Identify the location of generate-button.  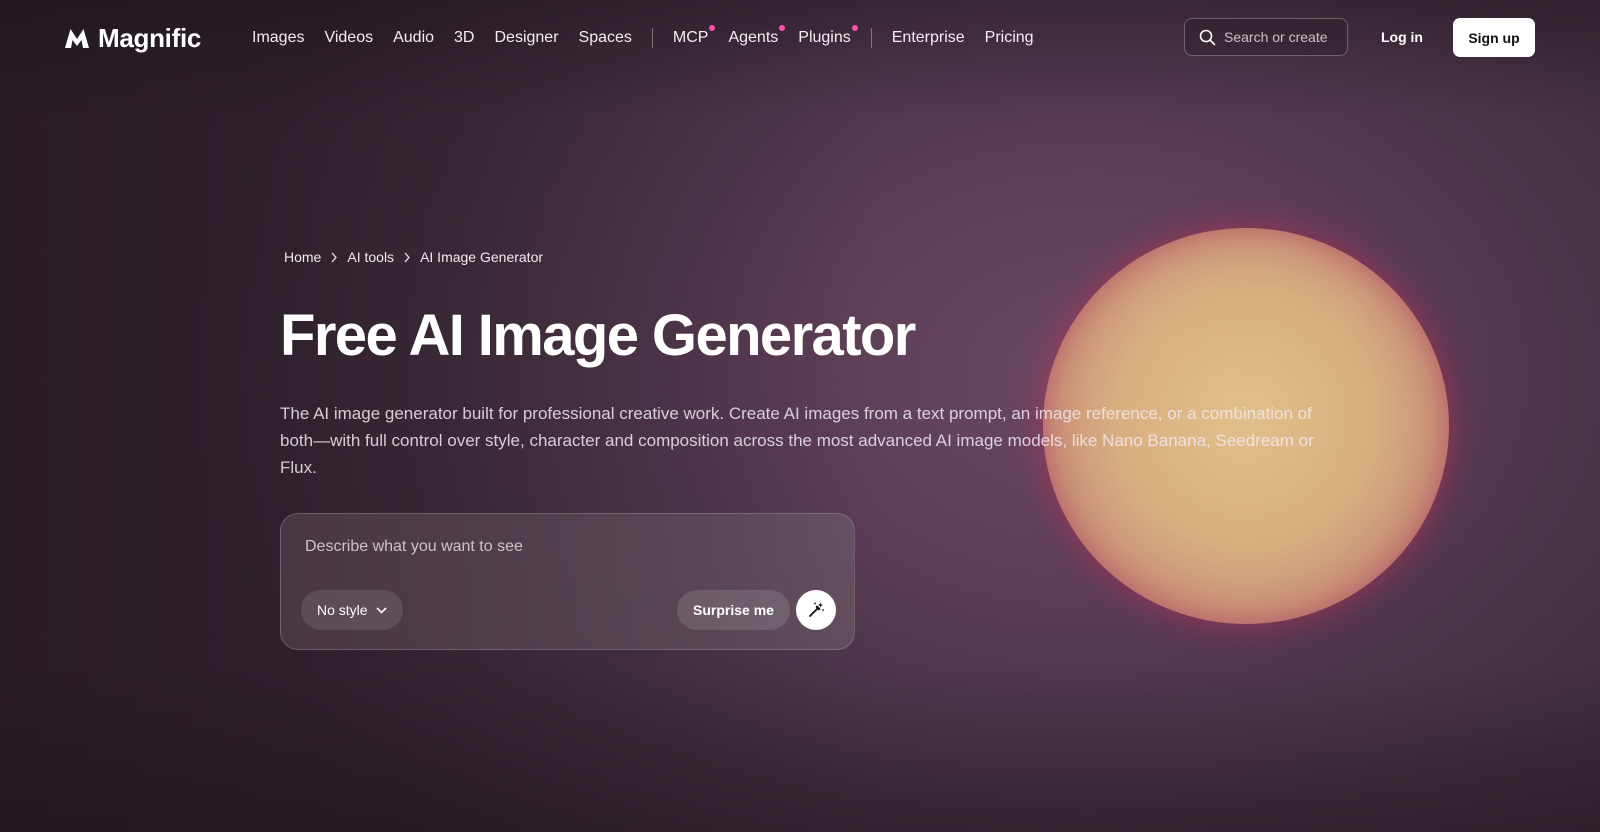
(816, 610).